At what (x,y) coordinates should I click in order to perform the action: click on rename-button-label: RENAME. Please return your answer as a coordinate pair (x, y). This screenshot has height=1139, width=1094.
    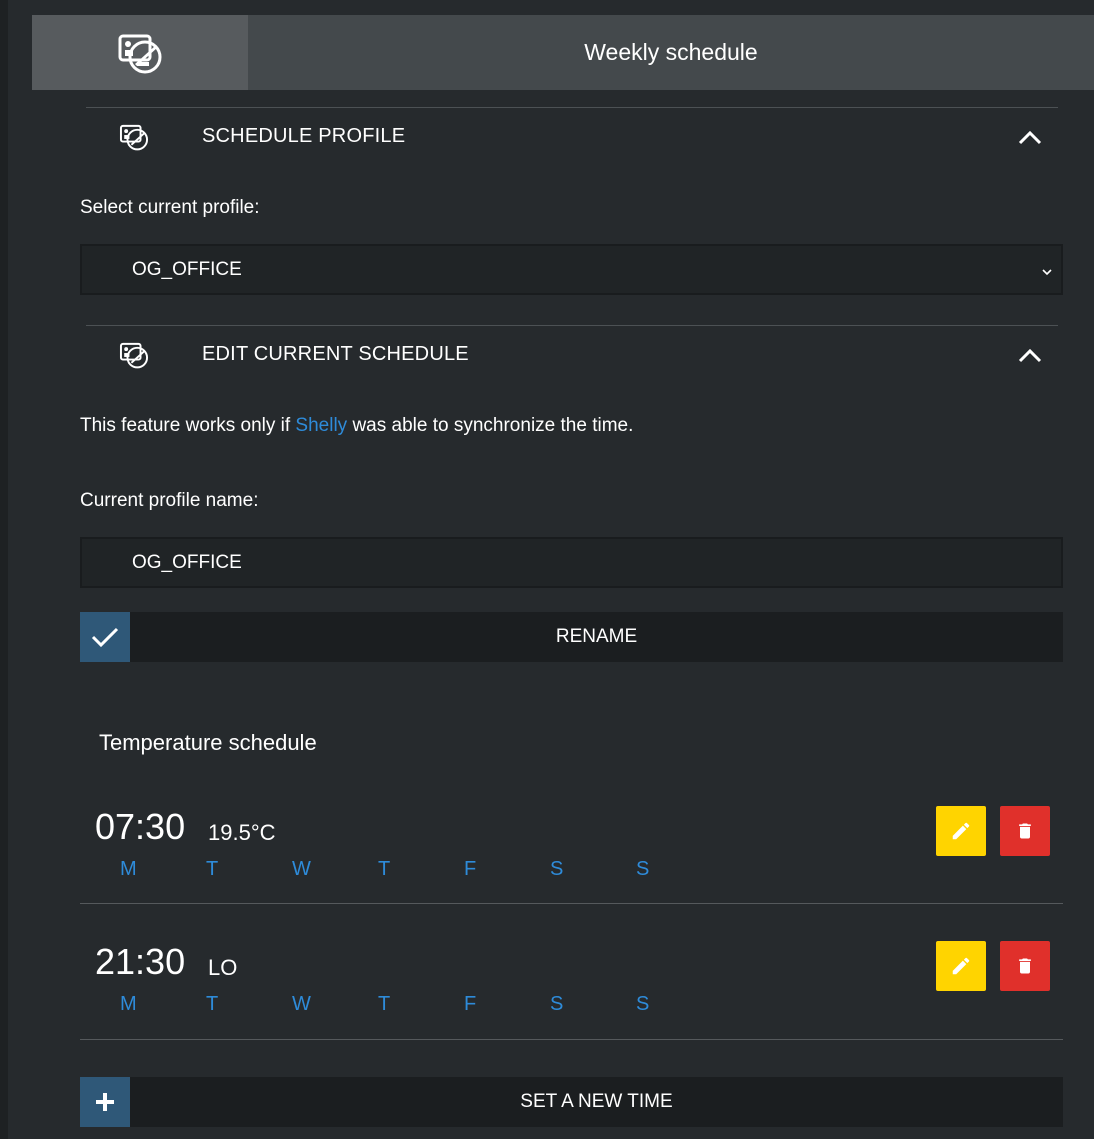
    Looking at the image, I should click on (596, 636).